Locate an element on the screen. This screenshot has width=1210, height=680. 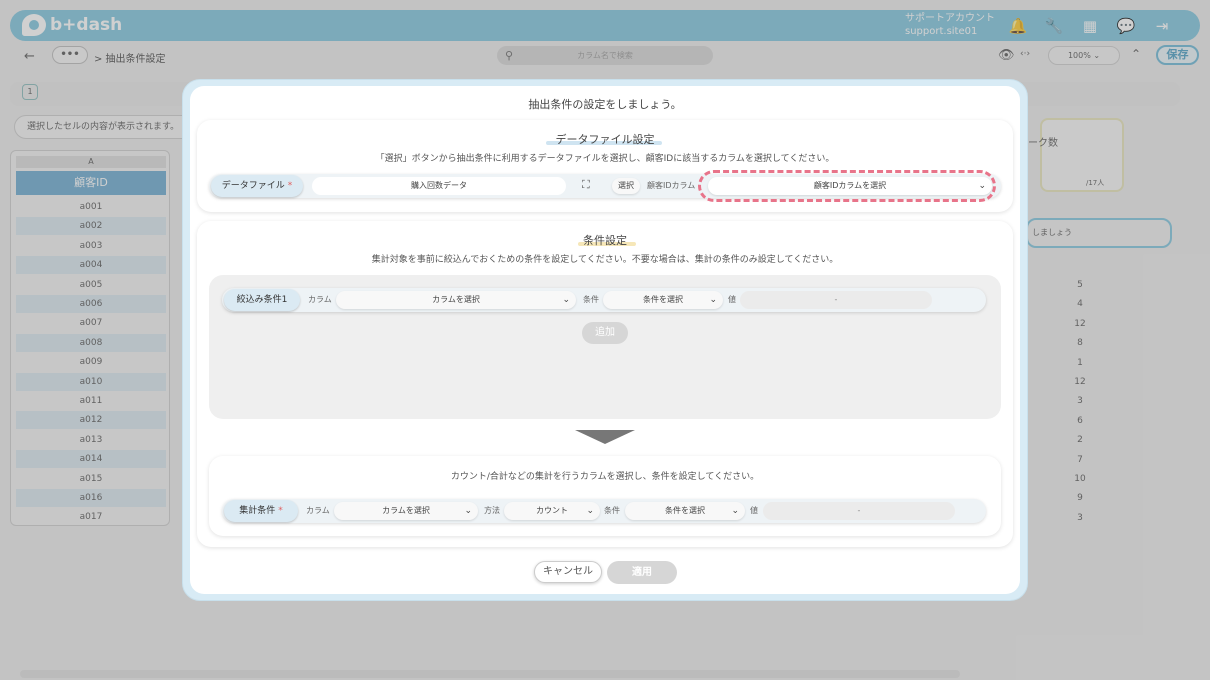
datafile-input: 購入回数データ is located at coordinates (439, 186).